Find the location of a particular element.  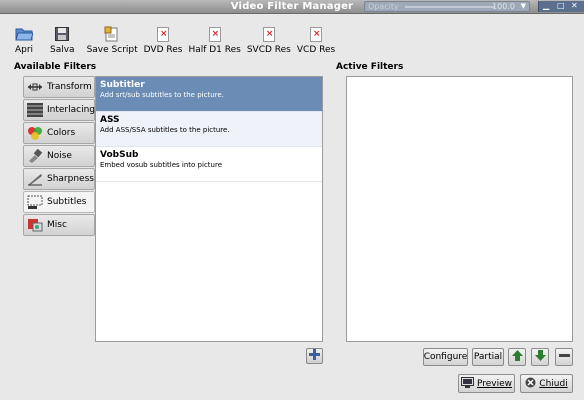

configure-button: Configure is located at coordinates (445, 357).